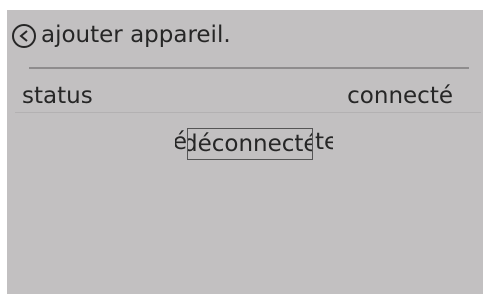  What do you see at coordinates (57, 96) in the screenshot?
I see `status-label: status` at bounding box center [57, 96].